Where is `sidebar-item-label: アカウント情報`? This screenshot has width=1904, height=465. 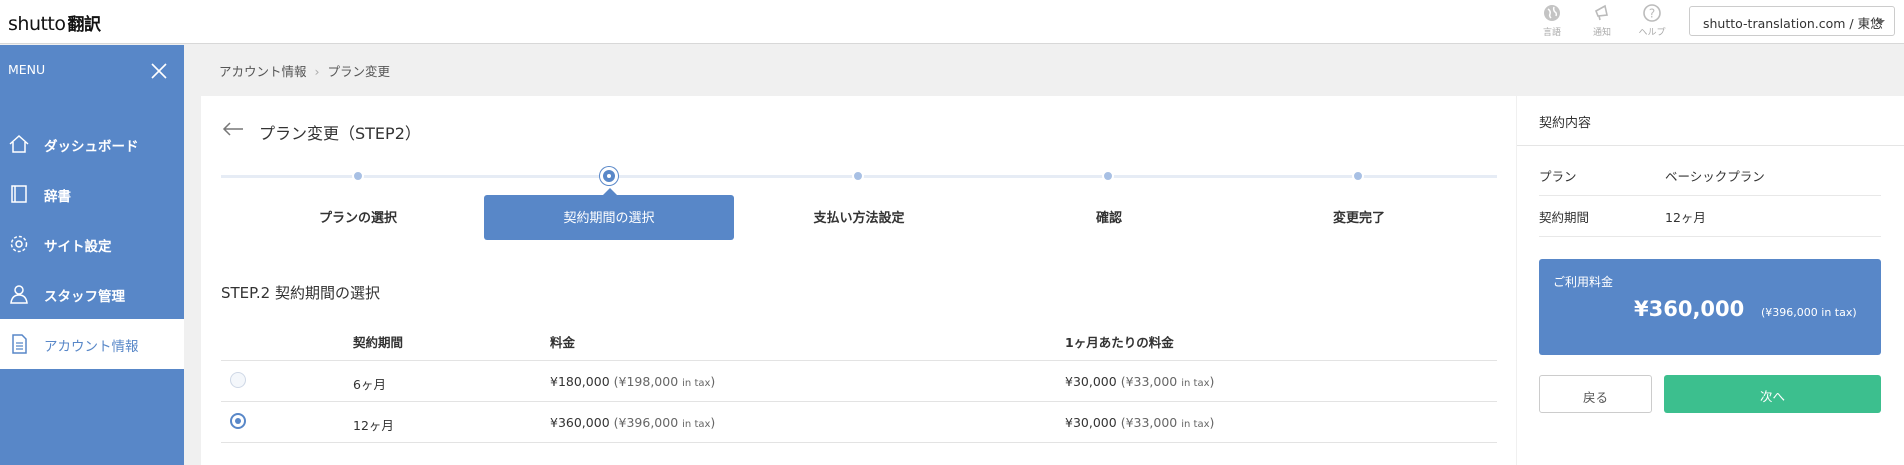 sidebar-item-label: アカウント情報 is located at coordinates (91, 347).